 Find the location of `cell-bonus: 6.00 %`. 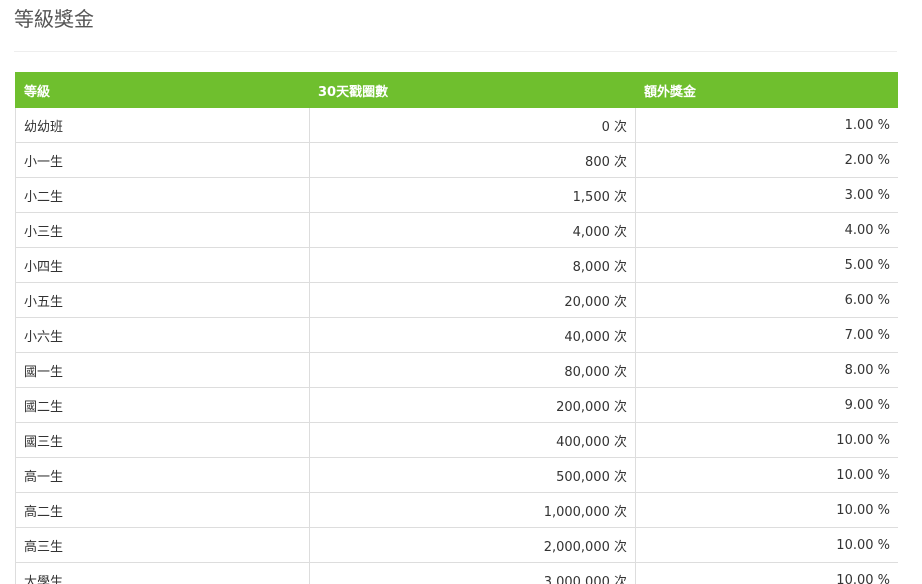

cell-bonus: 6.00 % is located at coordinates (766, 300).